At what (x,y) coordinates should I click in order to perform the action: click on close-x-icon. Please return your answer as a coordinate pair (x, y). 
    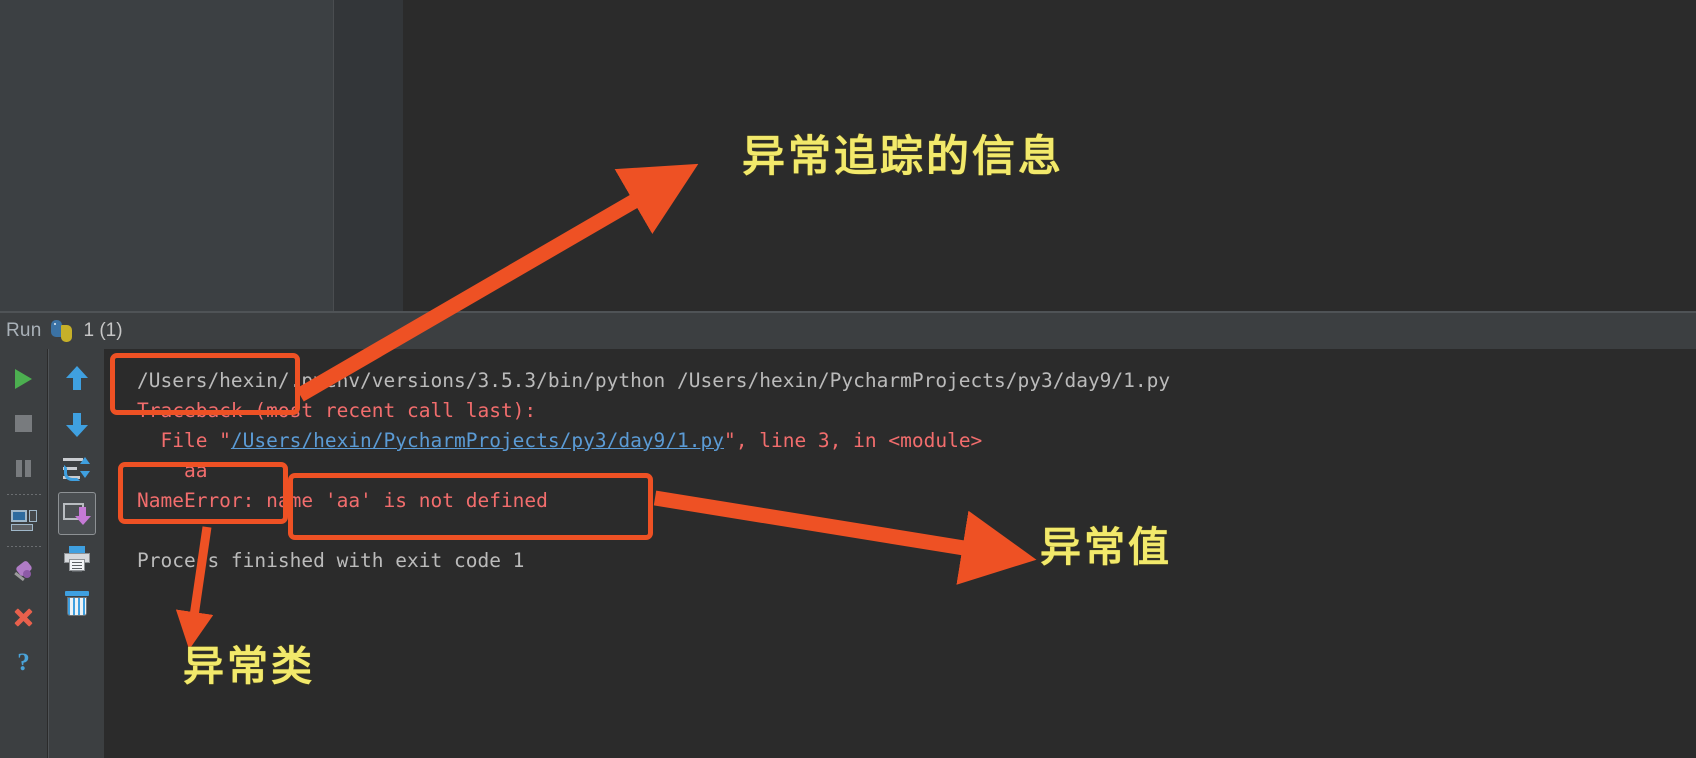
    Looking at the image, I should click on (23, 617).